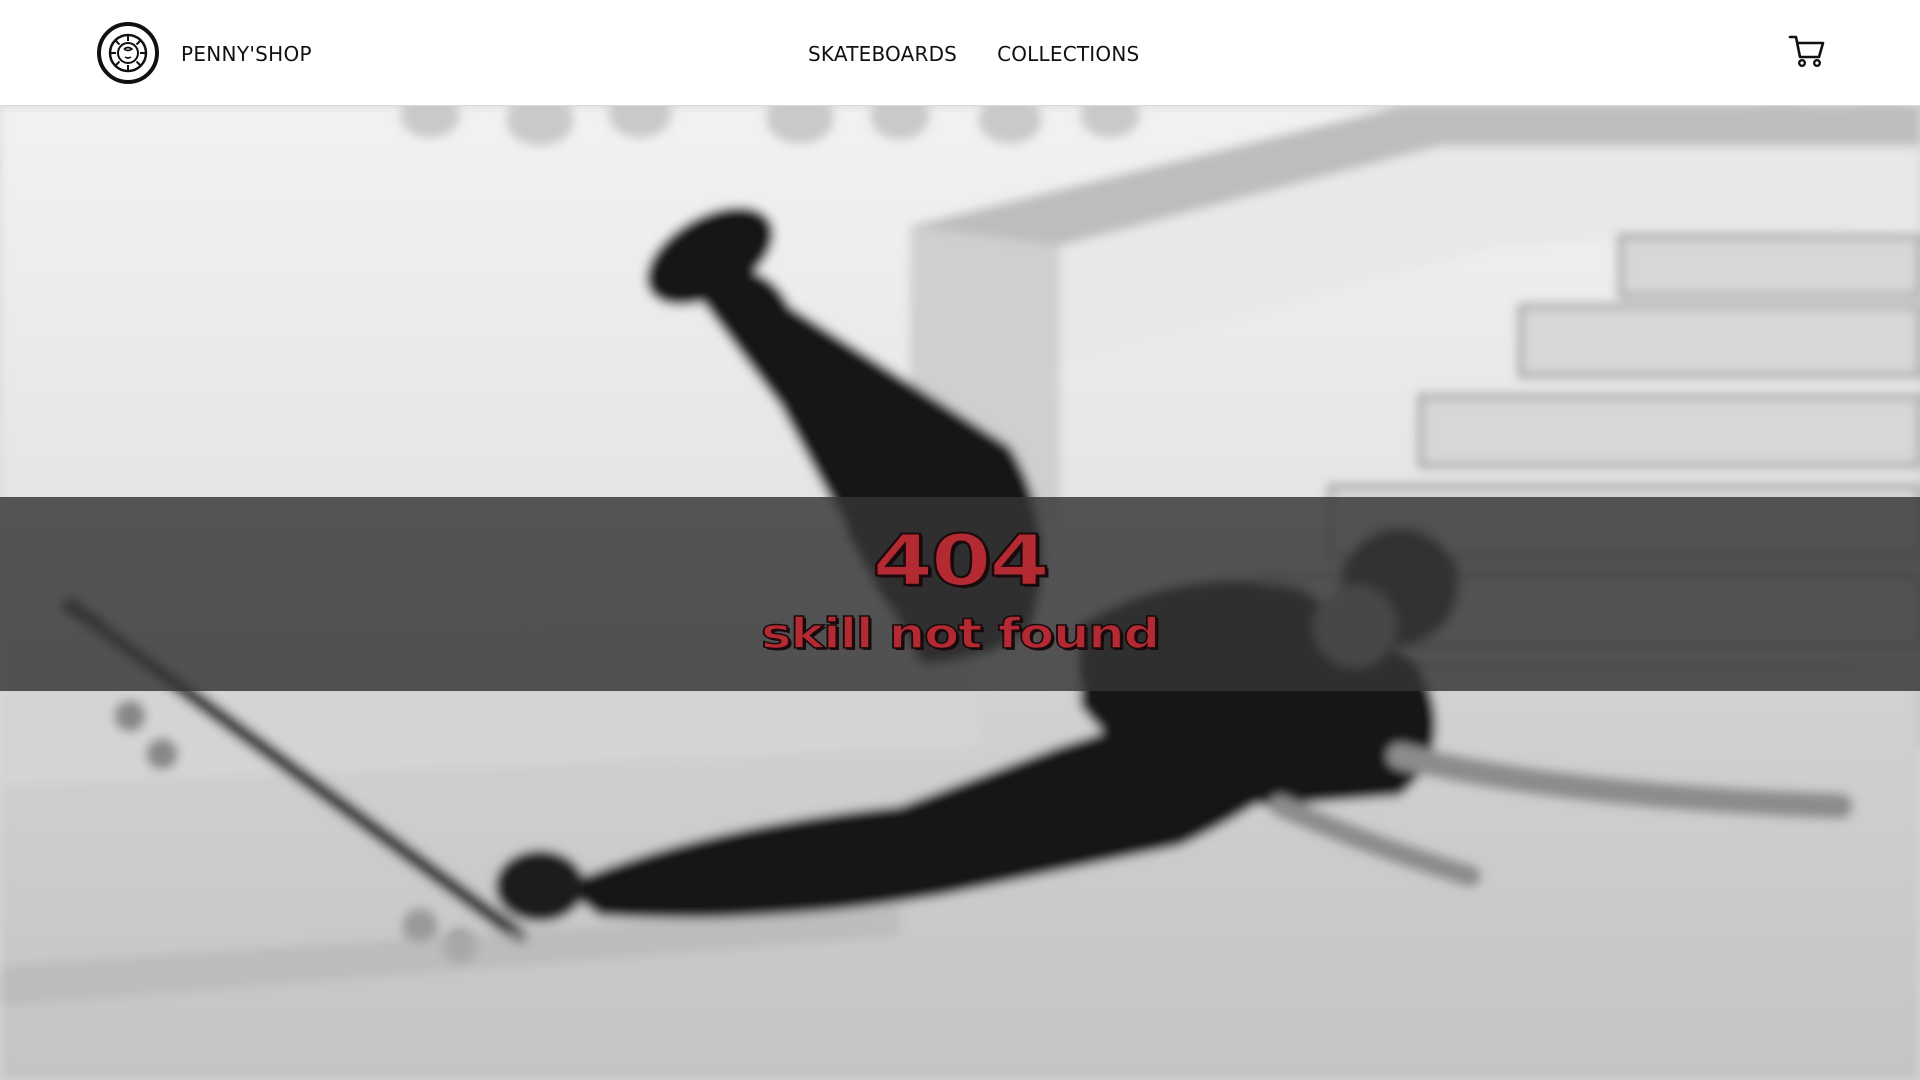 Image resolution: width=1920 pixels, height=1080 pixels. What do you see at coordinates (1807, 51) in the screenshot?
I see `shopping-cart-icon` at bounding box center [1807, 51].